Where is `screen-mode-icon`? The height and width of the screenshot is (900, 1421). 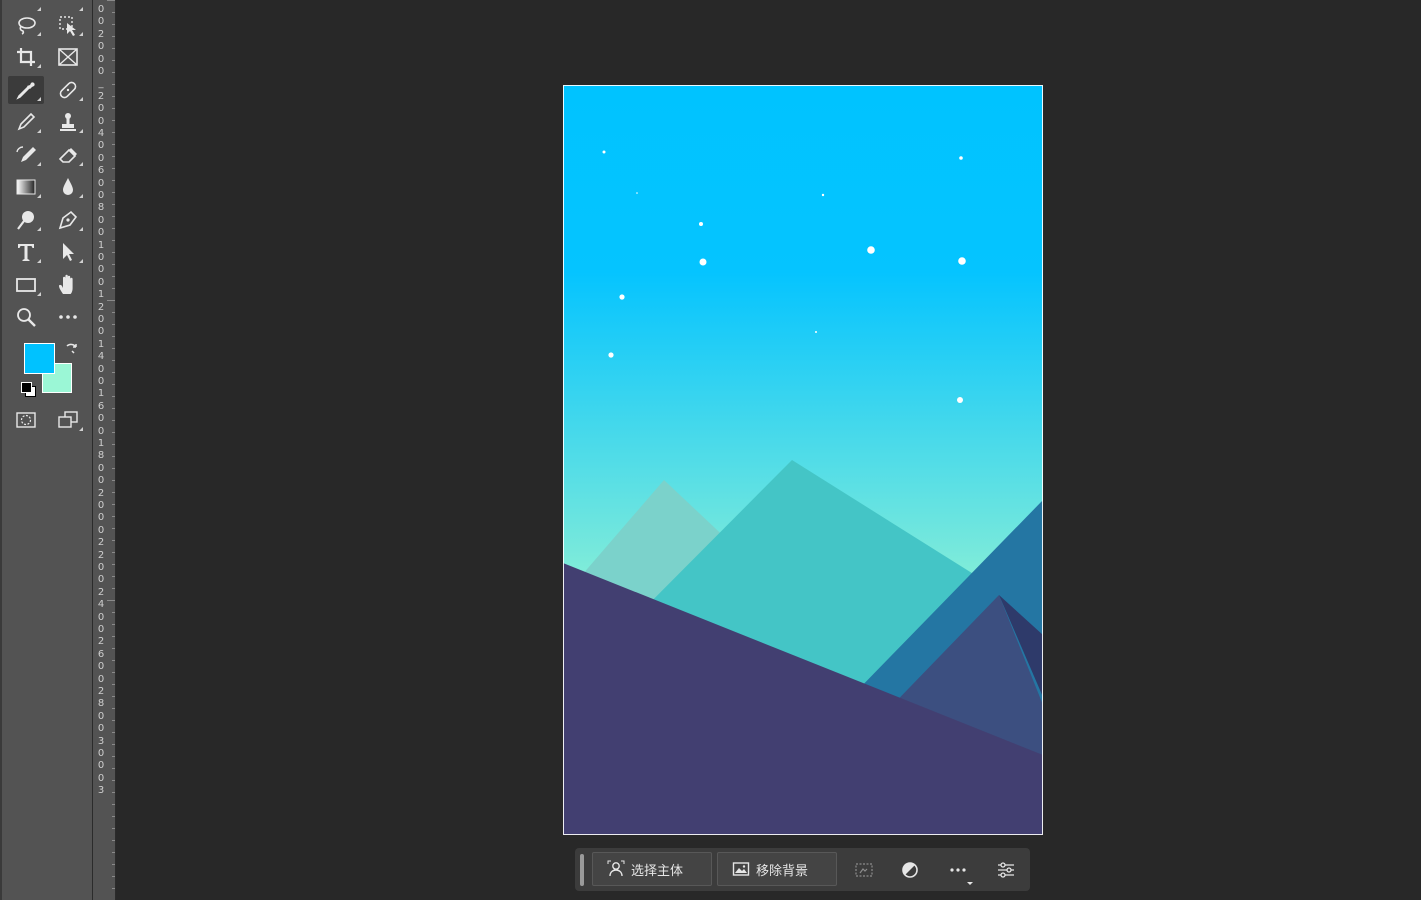
screen-mode-icon is located at coordinates (68, 419).